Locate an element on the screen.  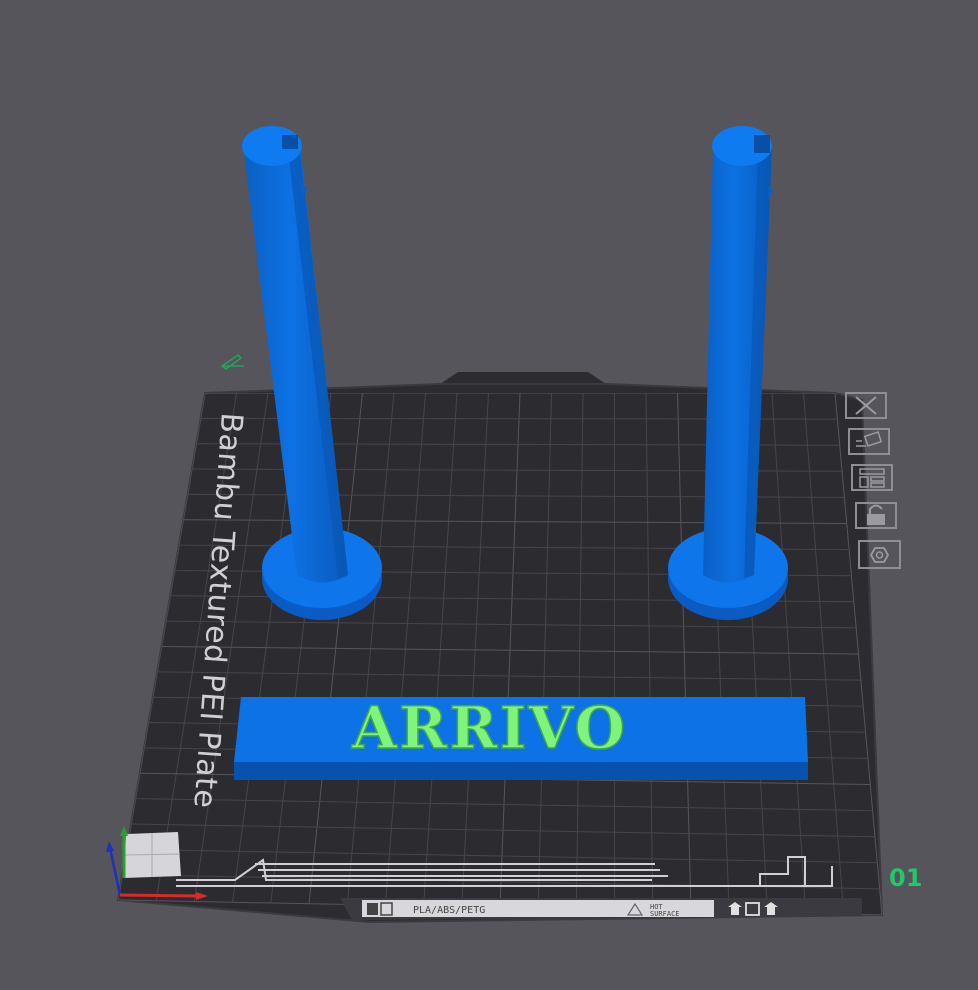
spool-holder-right is located at coordinates (728, 373).